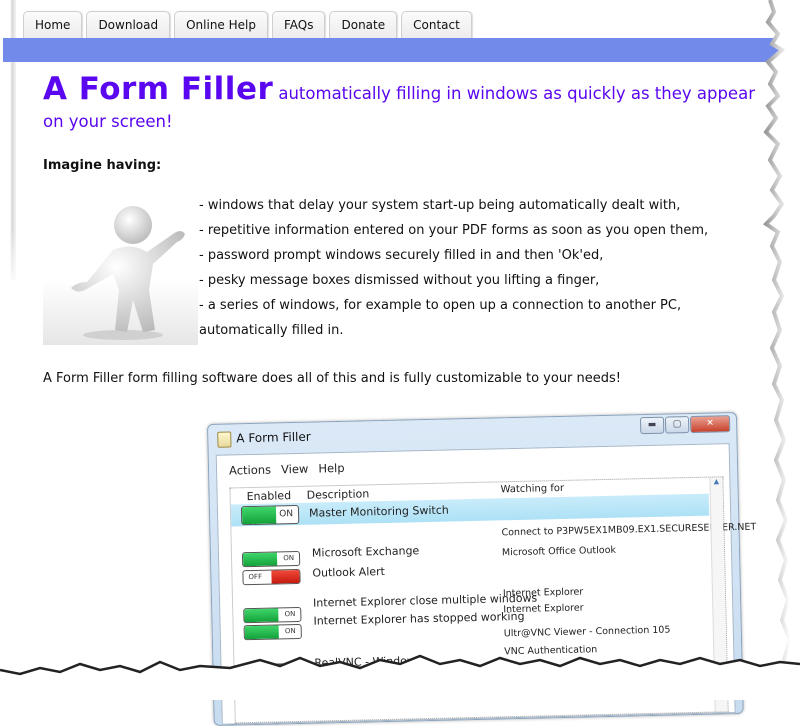 This screenshot has height=726, width=800. I want to click on app-menu-actions: Actions, so click(250, 470).